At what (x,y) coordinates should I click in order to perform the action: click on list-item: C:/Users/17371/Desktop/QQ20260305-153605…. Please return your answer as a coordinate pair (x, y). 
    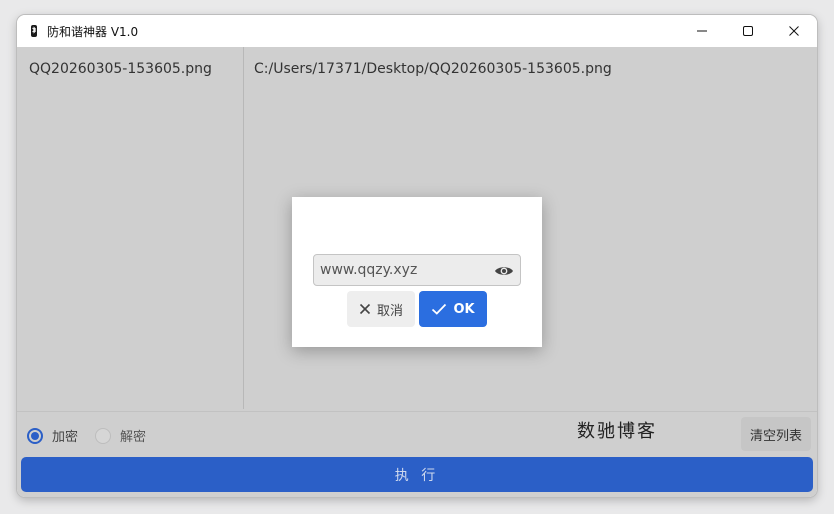
    Looking at the image, I should click on (433, 69).